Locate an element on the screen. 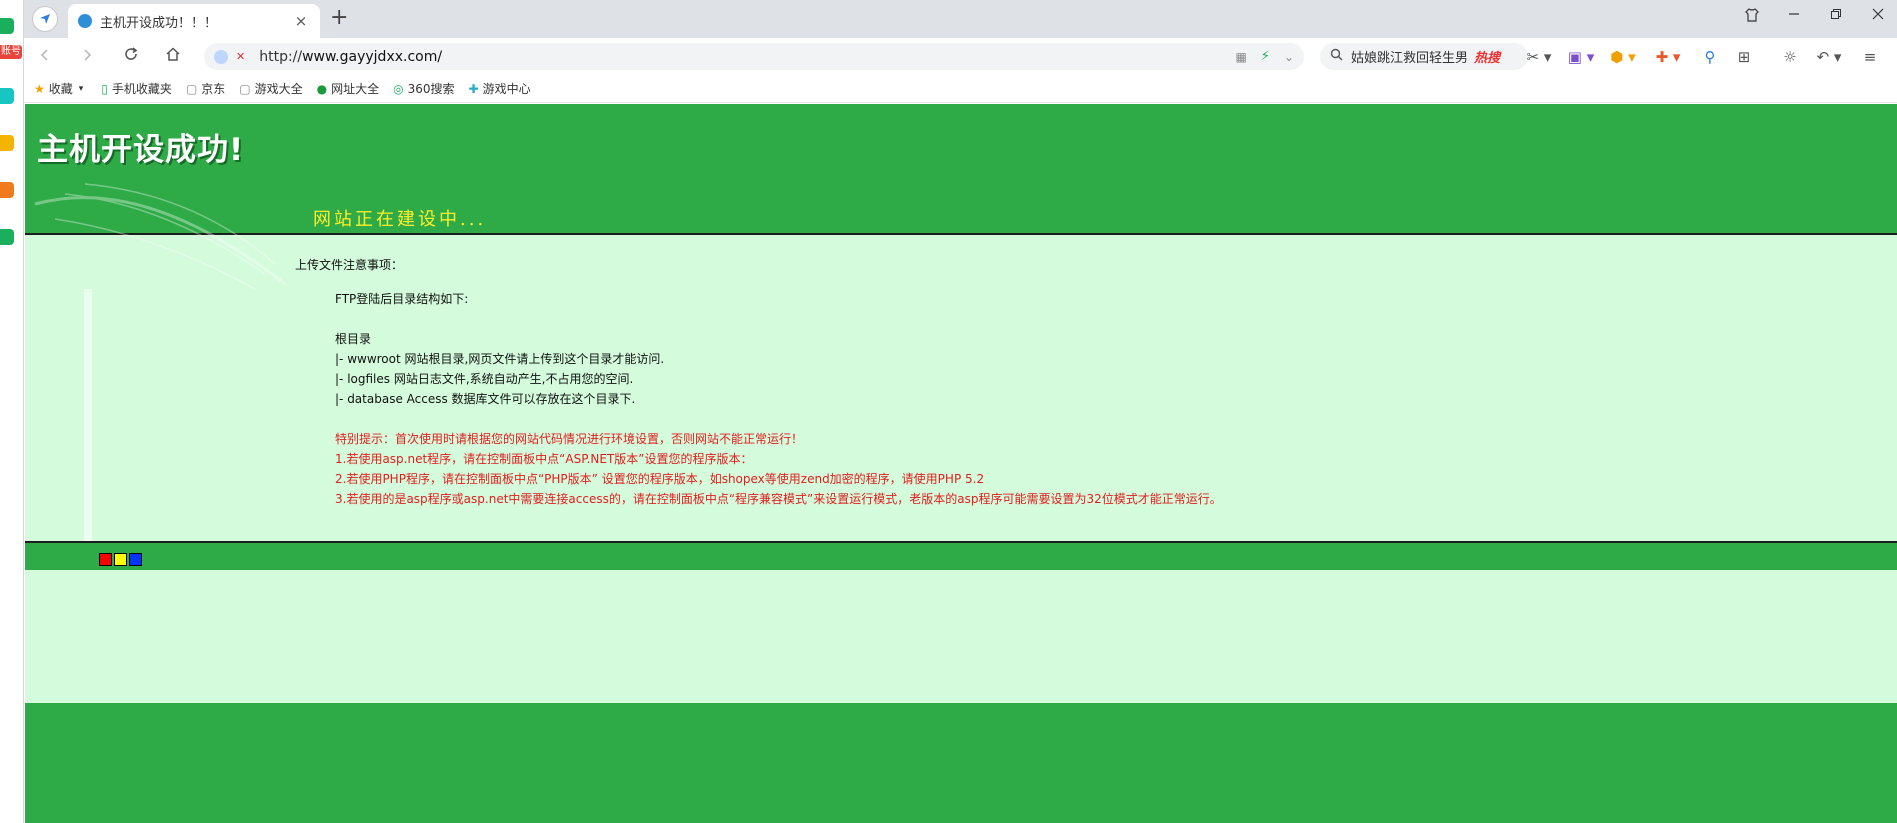 Image resolution: width=1897 pixels, height=823 pixels. bookmark-label: 收藏 is located at coordinates (60, 89).